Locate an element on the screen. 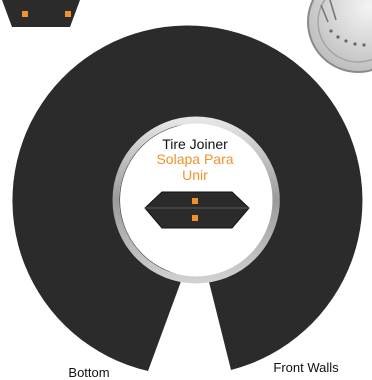 The height and width of the screenshot is (380, 372). tire-joiner-tab is located at coordinates (197, 210).